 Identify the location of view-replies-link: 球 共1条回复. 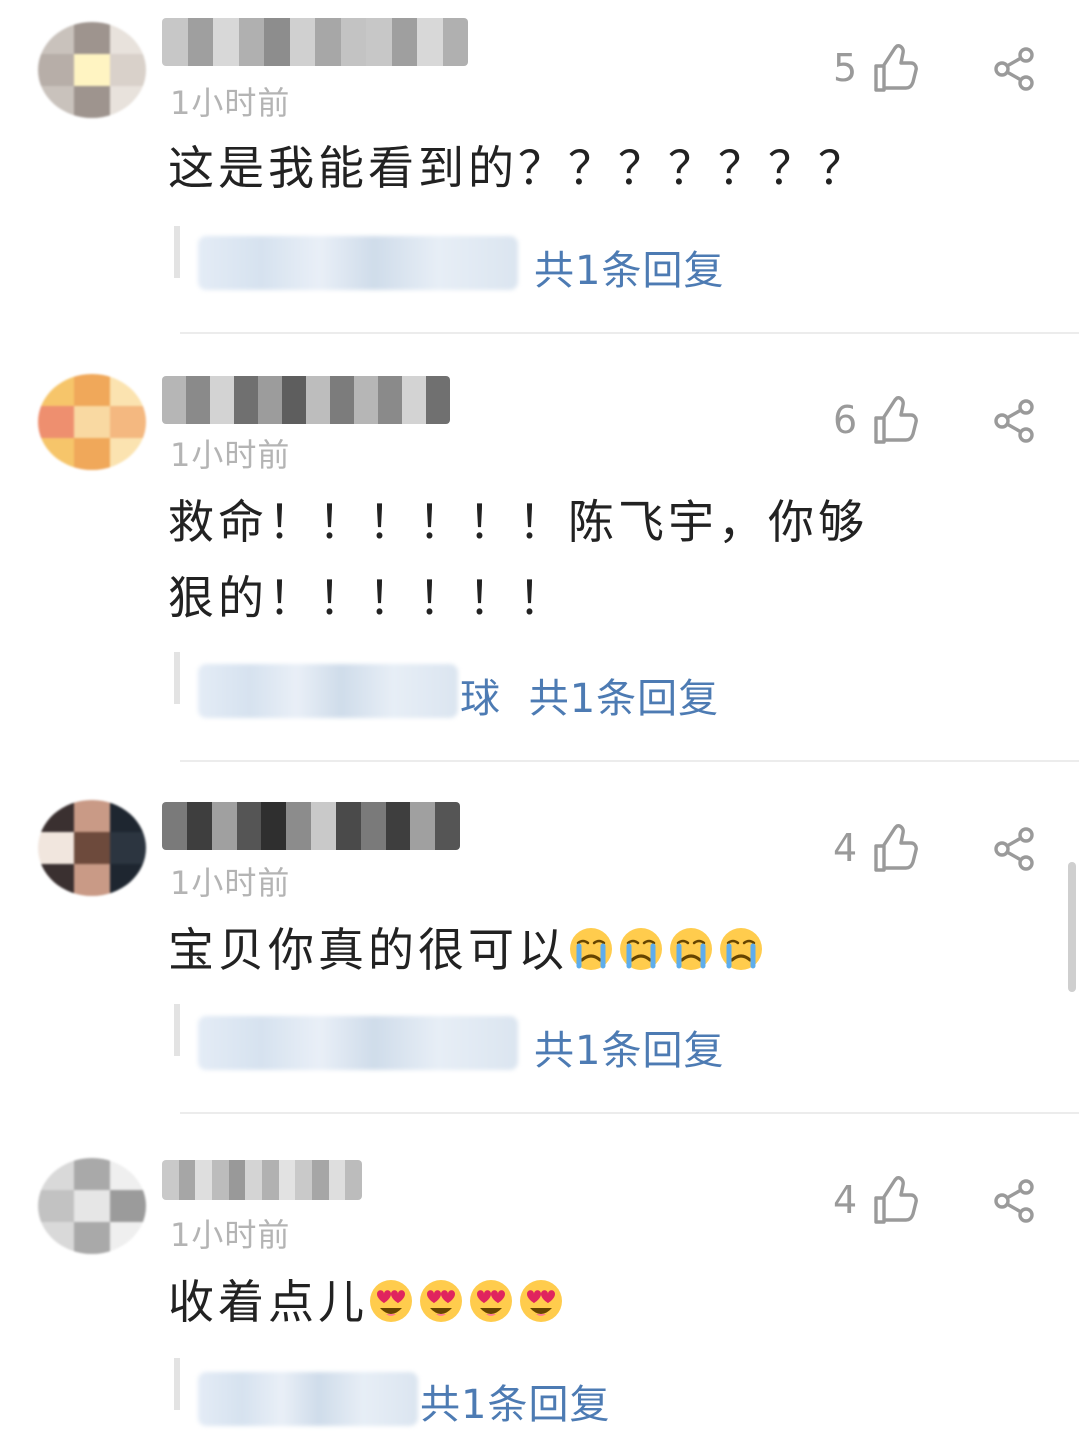
(589, 695).